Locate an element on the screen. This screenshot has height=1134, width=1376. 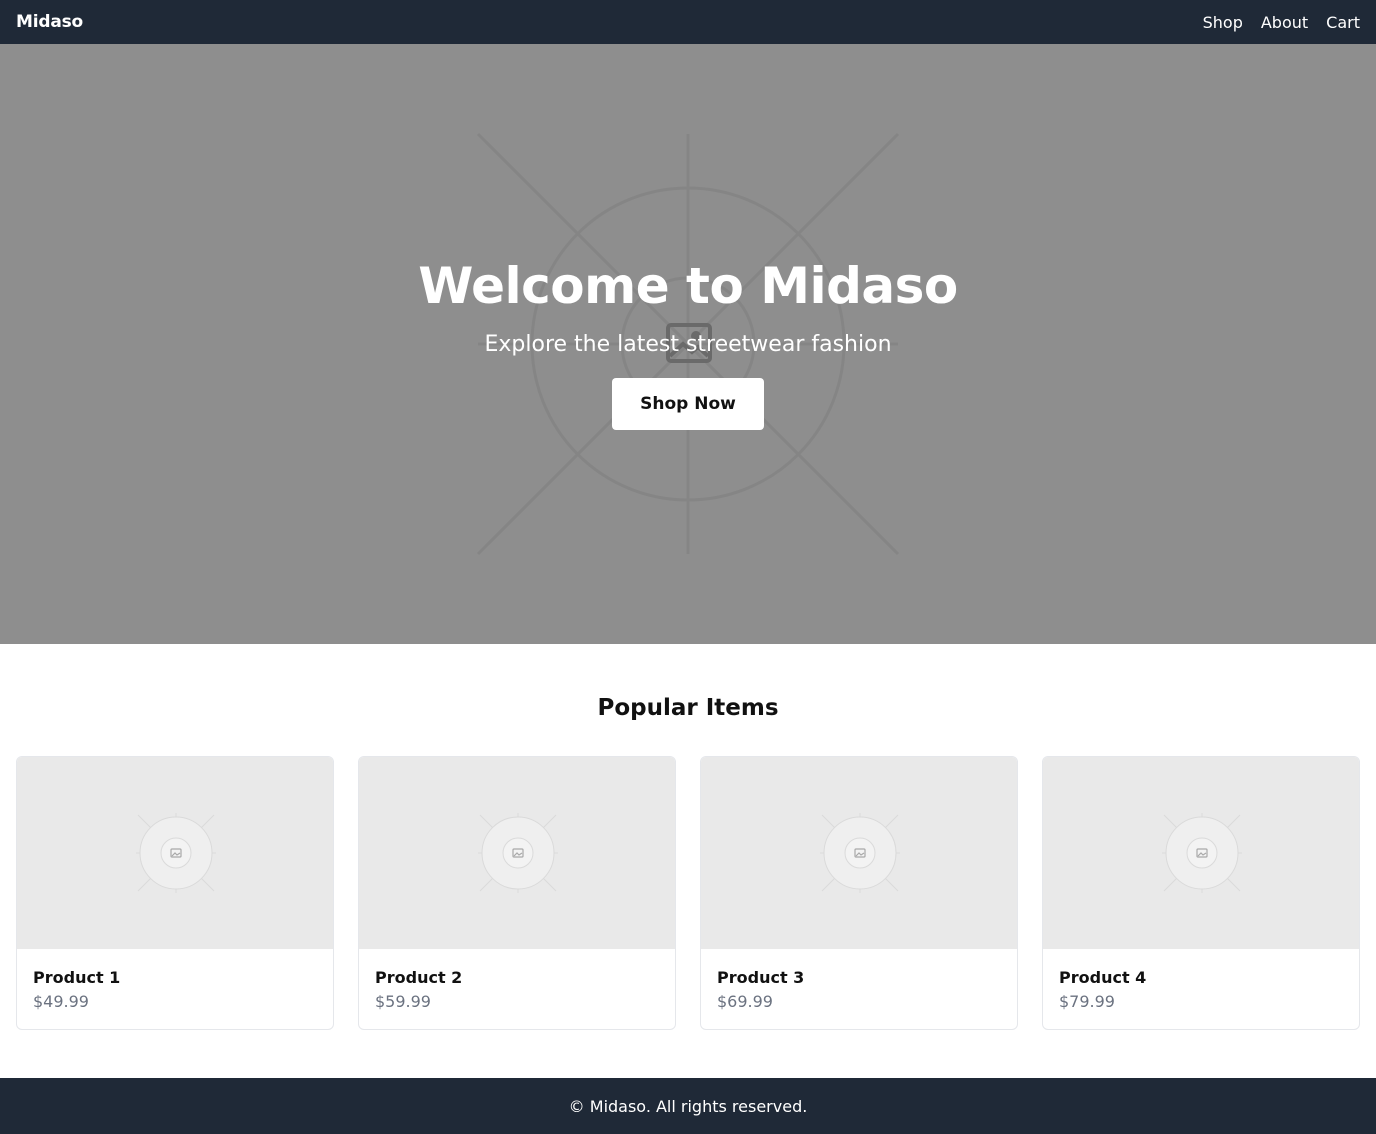
section-title: Popular Items is located at coordinates (688, 708).